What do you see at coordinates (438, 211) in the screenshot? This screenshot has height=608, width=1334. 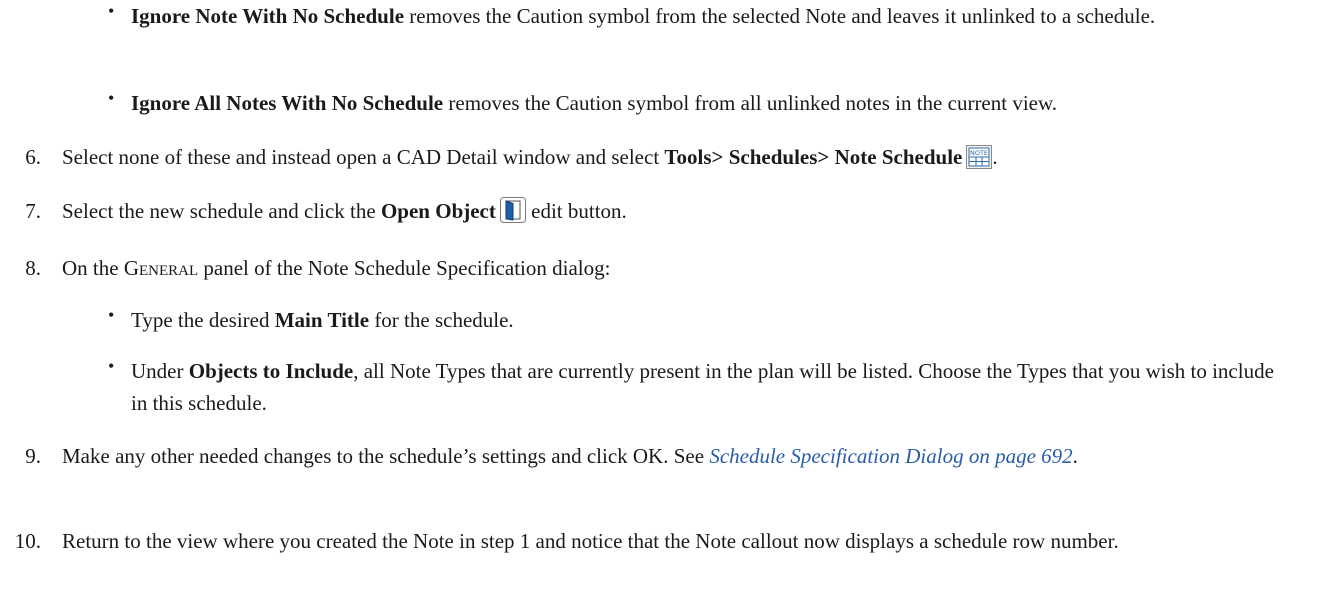 I see `button-name: Open Object` at bounding box center [438, 211].